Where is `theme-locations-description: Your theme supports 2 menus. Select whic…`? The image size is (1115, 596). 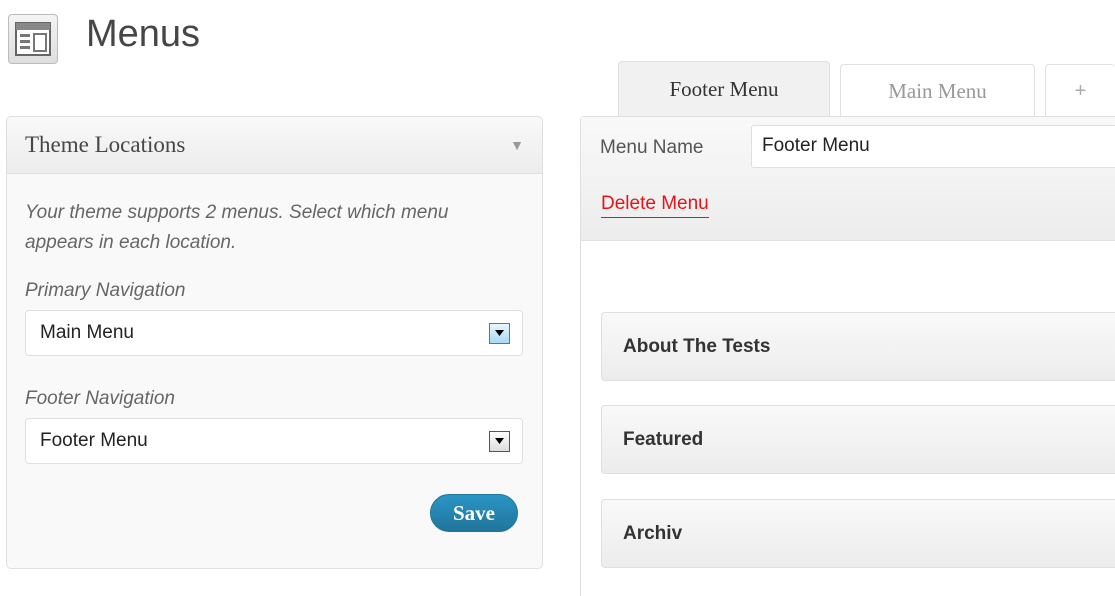
theme-locations-description: Your theme supports 2 menus. Select whic… is located at coordinates (237, 227).